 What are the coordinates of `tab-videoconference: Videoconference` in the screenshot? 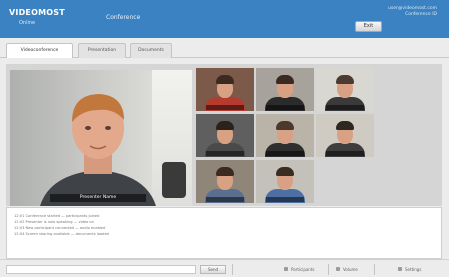 It's located at (39, 50).